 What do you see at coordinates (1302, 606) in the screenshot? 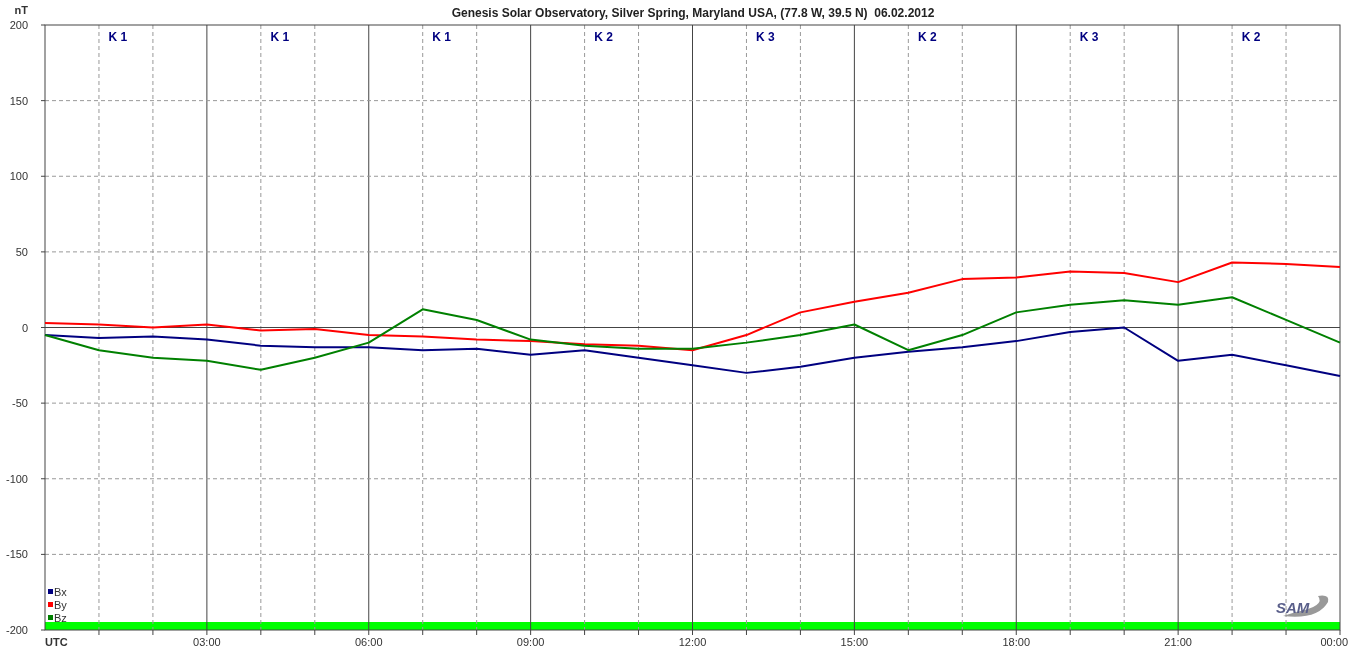
I see `logo: SAM` at bounding box center [1302, 606].